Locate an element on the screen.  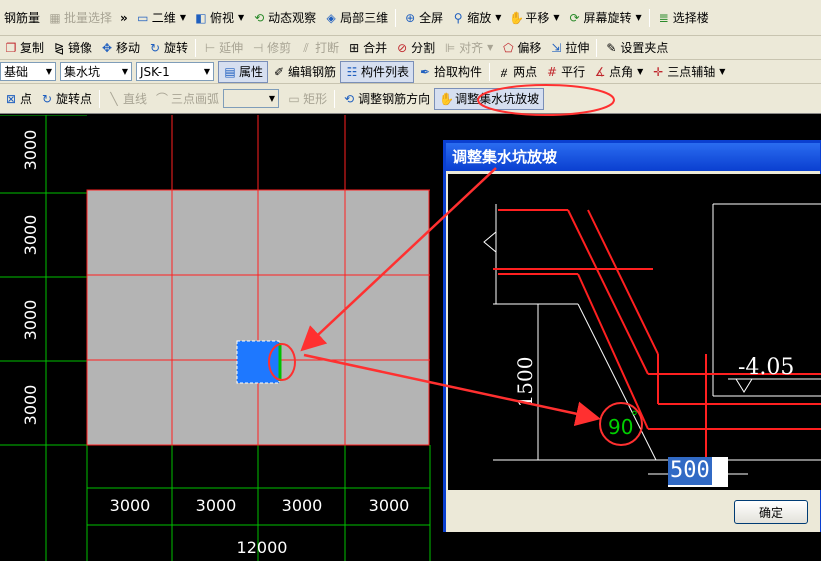
top-view-button: ◧ 俯视 ▼ is located at coordinates (219, 18).